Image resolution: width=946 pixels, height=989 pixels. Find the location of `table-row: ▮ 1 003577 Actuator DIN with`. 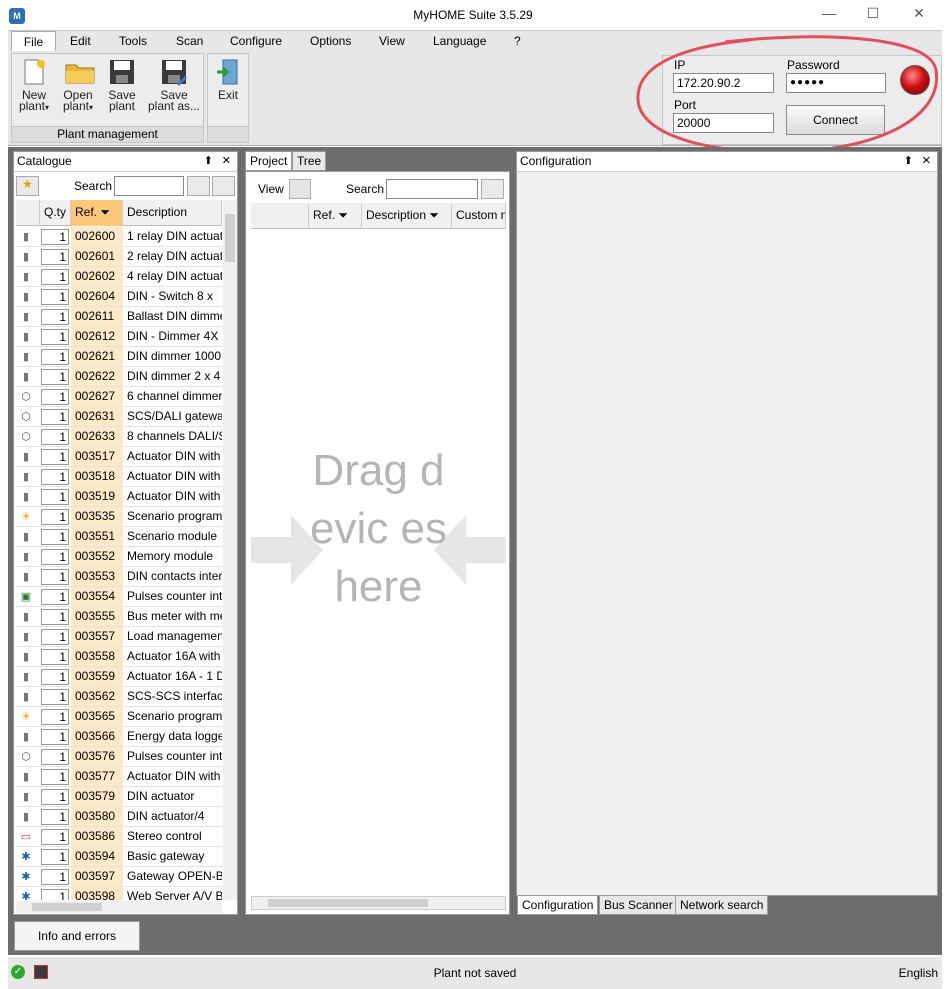

table-row: ▮ 1 003577 Actuator DIN with is located at coordinates (119, 777).